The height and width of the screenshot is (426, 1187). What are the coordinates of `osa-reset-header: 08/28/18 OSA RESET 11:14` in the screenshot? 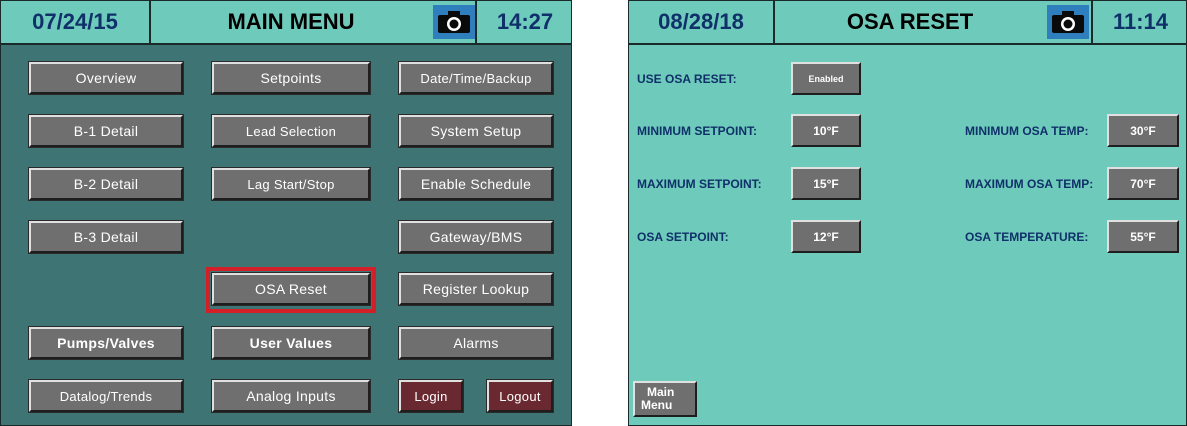 It's located at (907, 23).